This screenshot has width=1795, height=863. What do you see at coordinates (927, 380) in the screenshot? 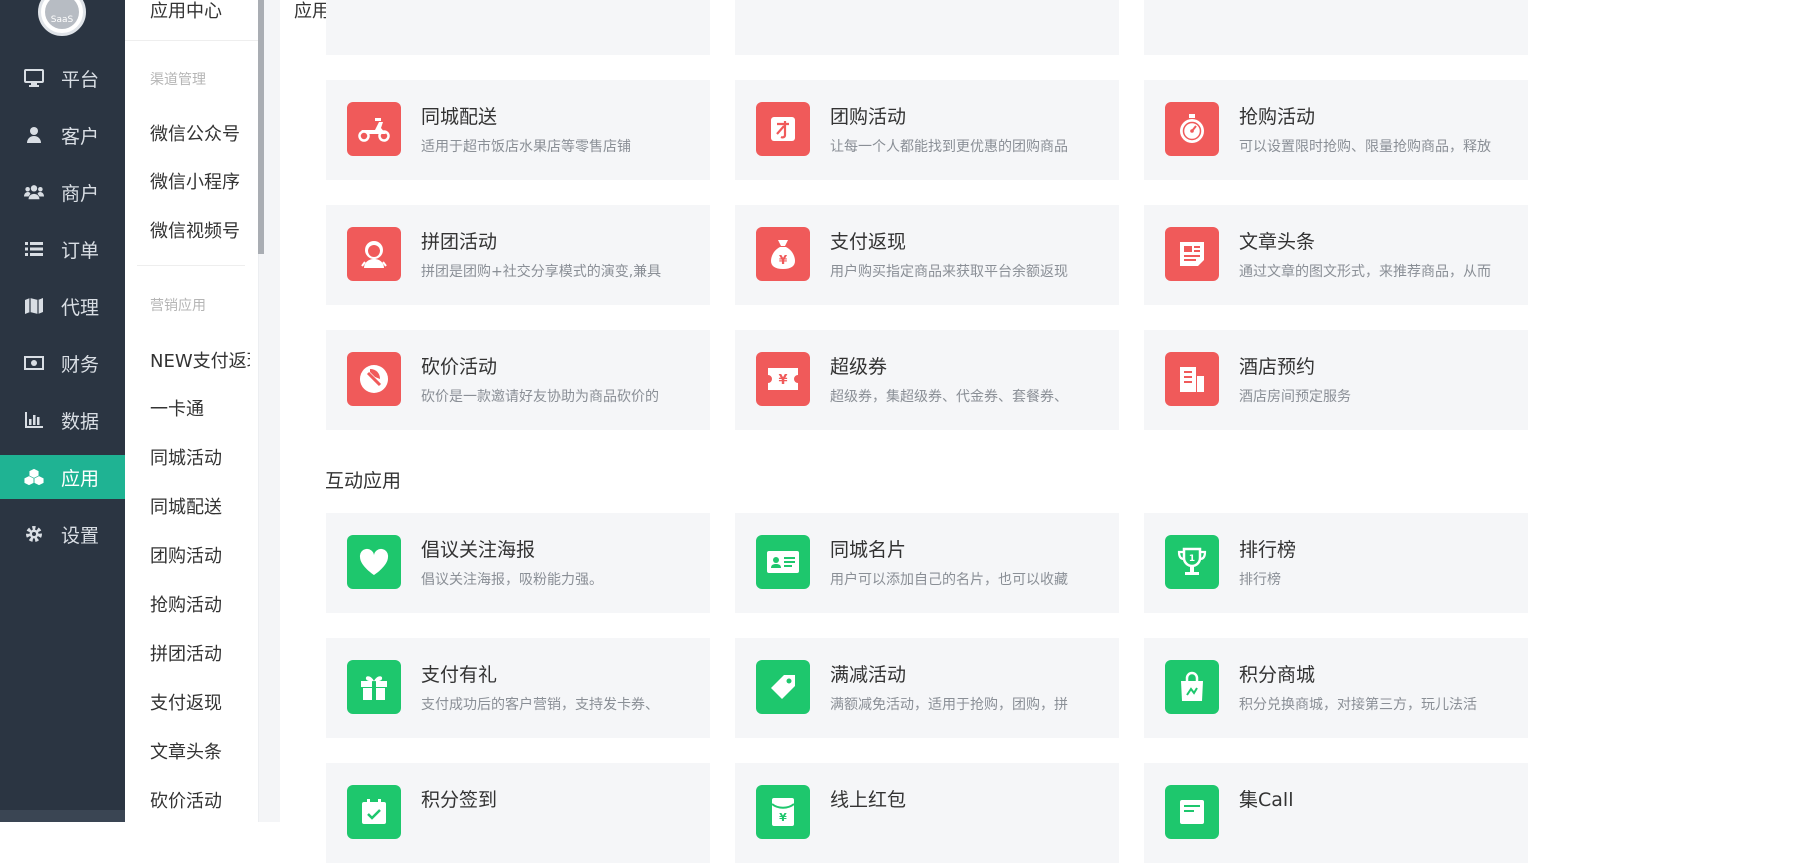
I see `app-card-super-coupon: ¥ 超级券 超级券，集超级券、代金券、套餐券、` at bounding box center [927, 380].